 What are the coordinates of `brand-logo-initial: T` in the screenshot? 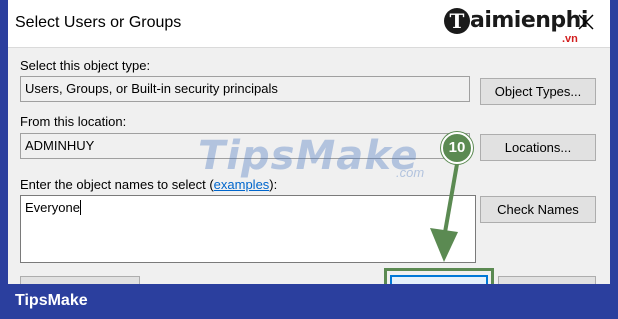 It's located at (457, 21).